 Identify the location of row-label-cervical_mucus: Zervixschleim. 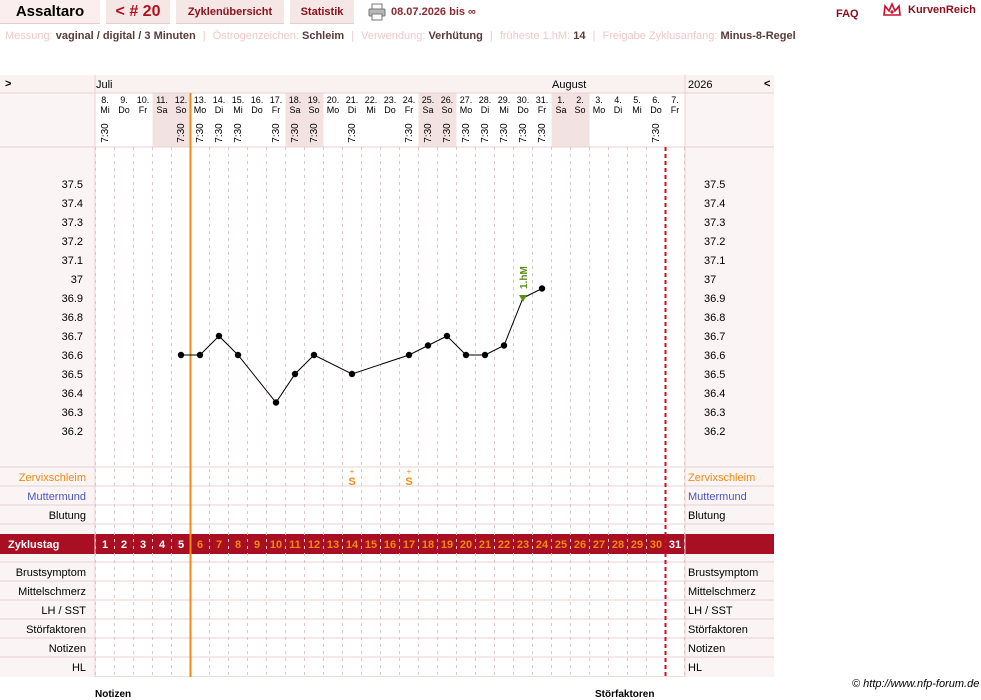
(52, 478).